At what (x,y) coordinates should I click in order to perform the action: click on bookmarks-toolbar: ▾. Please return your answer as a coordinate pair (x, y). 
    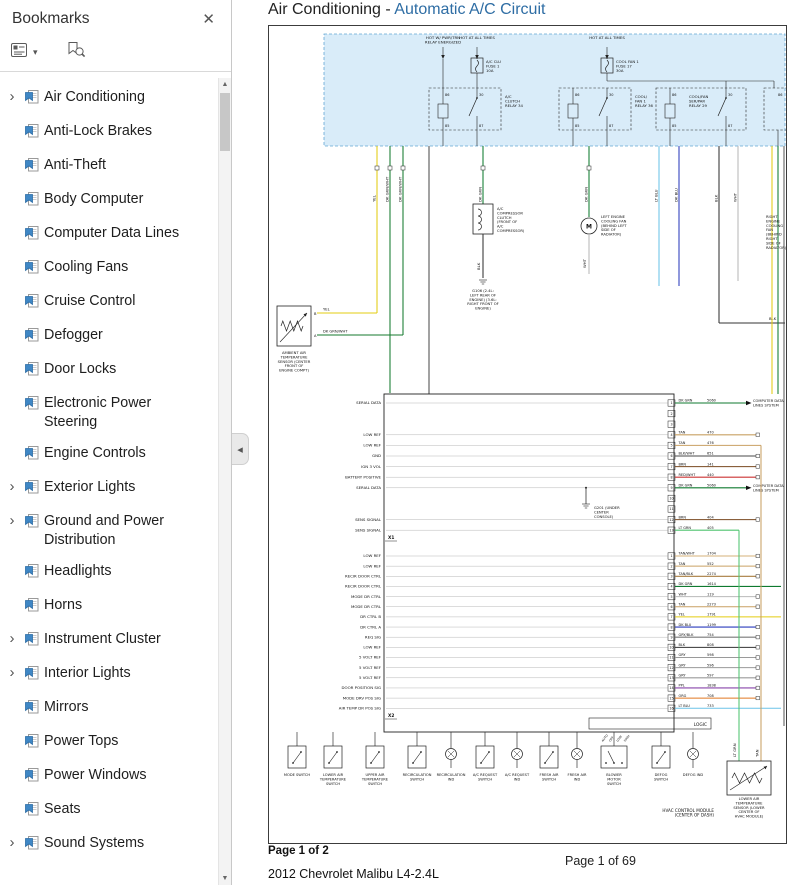
    Looking at the image, I should click on (115, 53).